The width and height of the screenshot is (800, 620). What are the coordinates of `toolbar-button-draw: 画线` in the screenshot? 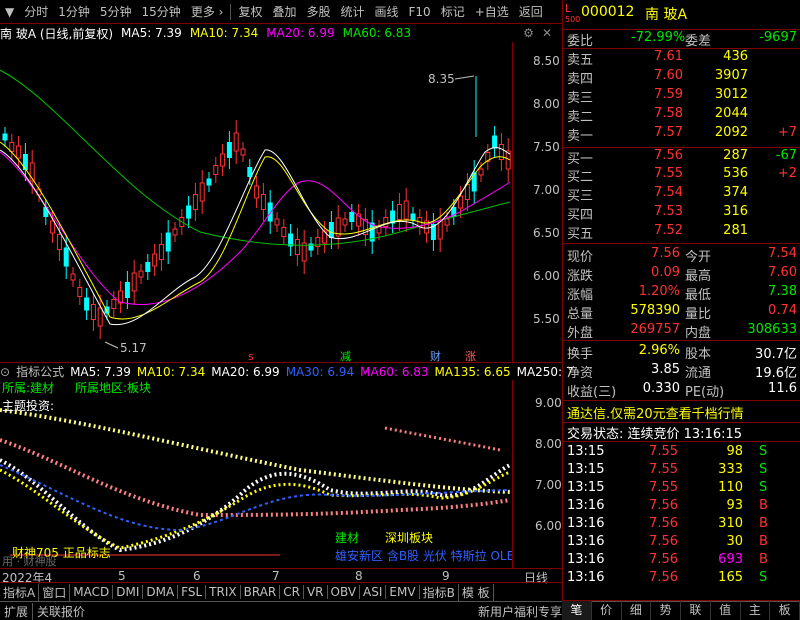 It's located at (387, 11).